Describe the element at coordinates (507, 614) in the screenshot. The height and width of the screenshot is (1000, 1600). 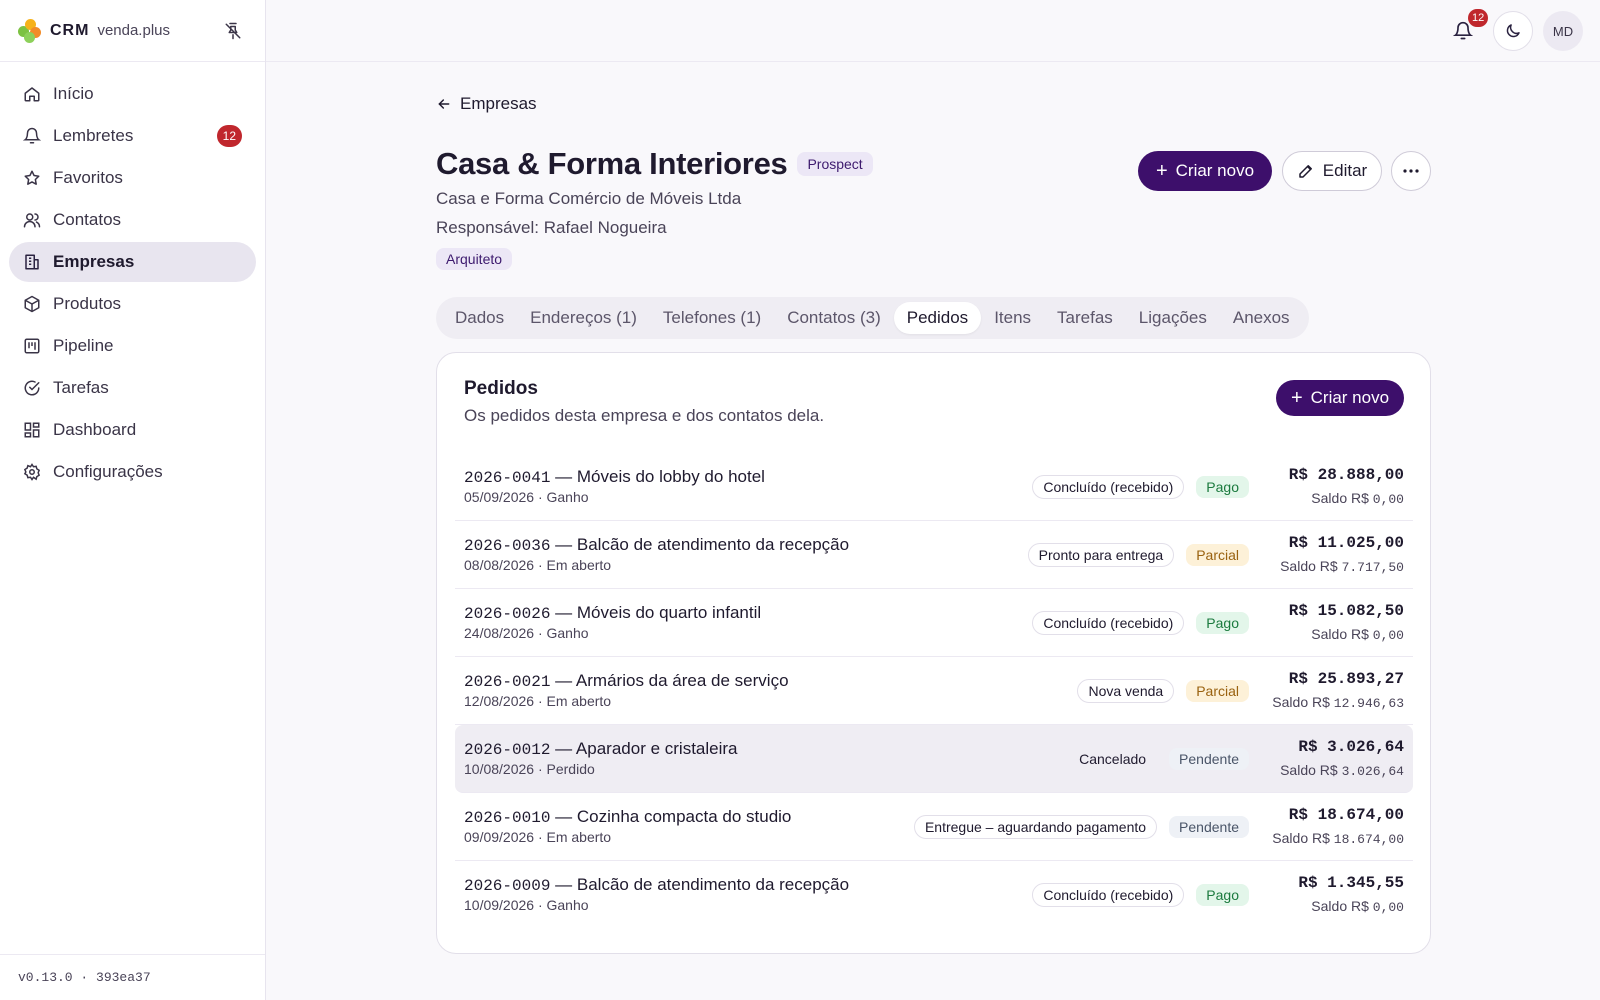
I see `order-code: 2026-0026` at that location.